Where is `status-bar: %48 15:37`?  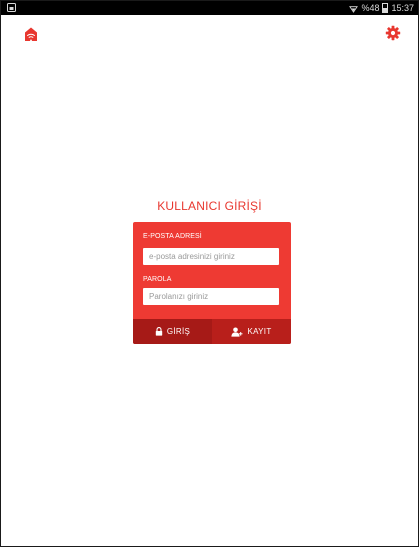 status-bar: %48 15:37 is located at coordinates (209, 8).